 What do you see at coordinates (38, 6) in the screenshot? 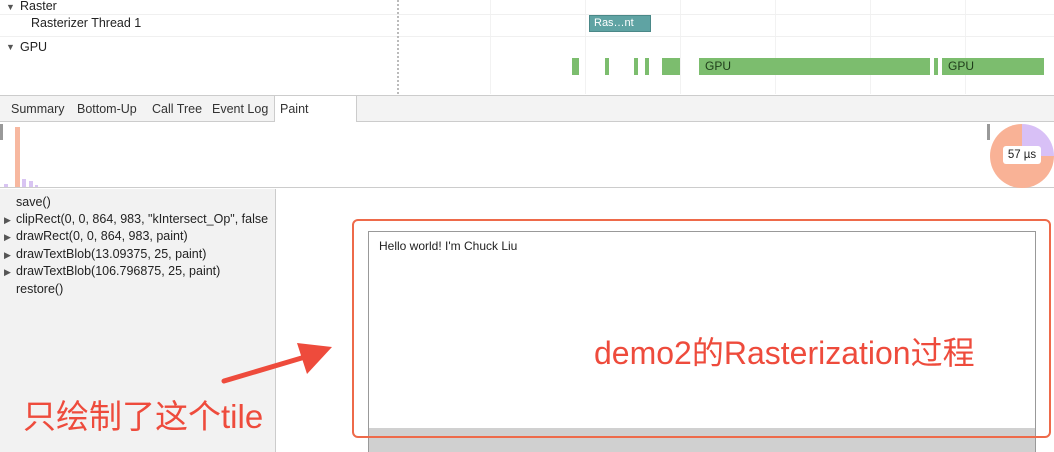
I see `track-label: Raster` at bounding box center [38, 6].